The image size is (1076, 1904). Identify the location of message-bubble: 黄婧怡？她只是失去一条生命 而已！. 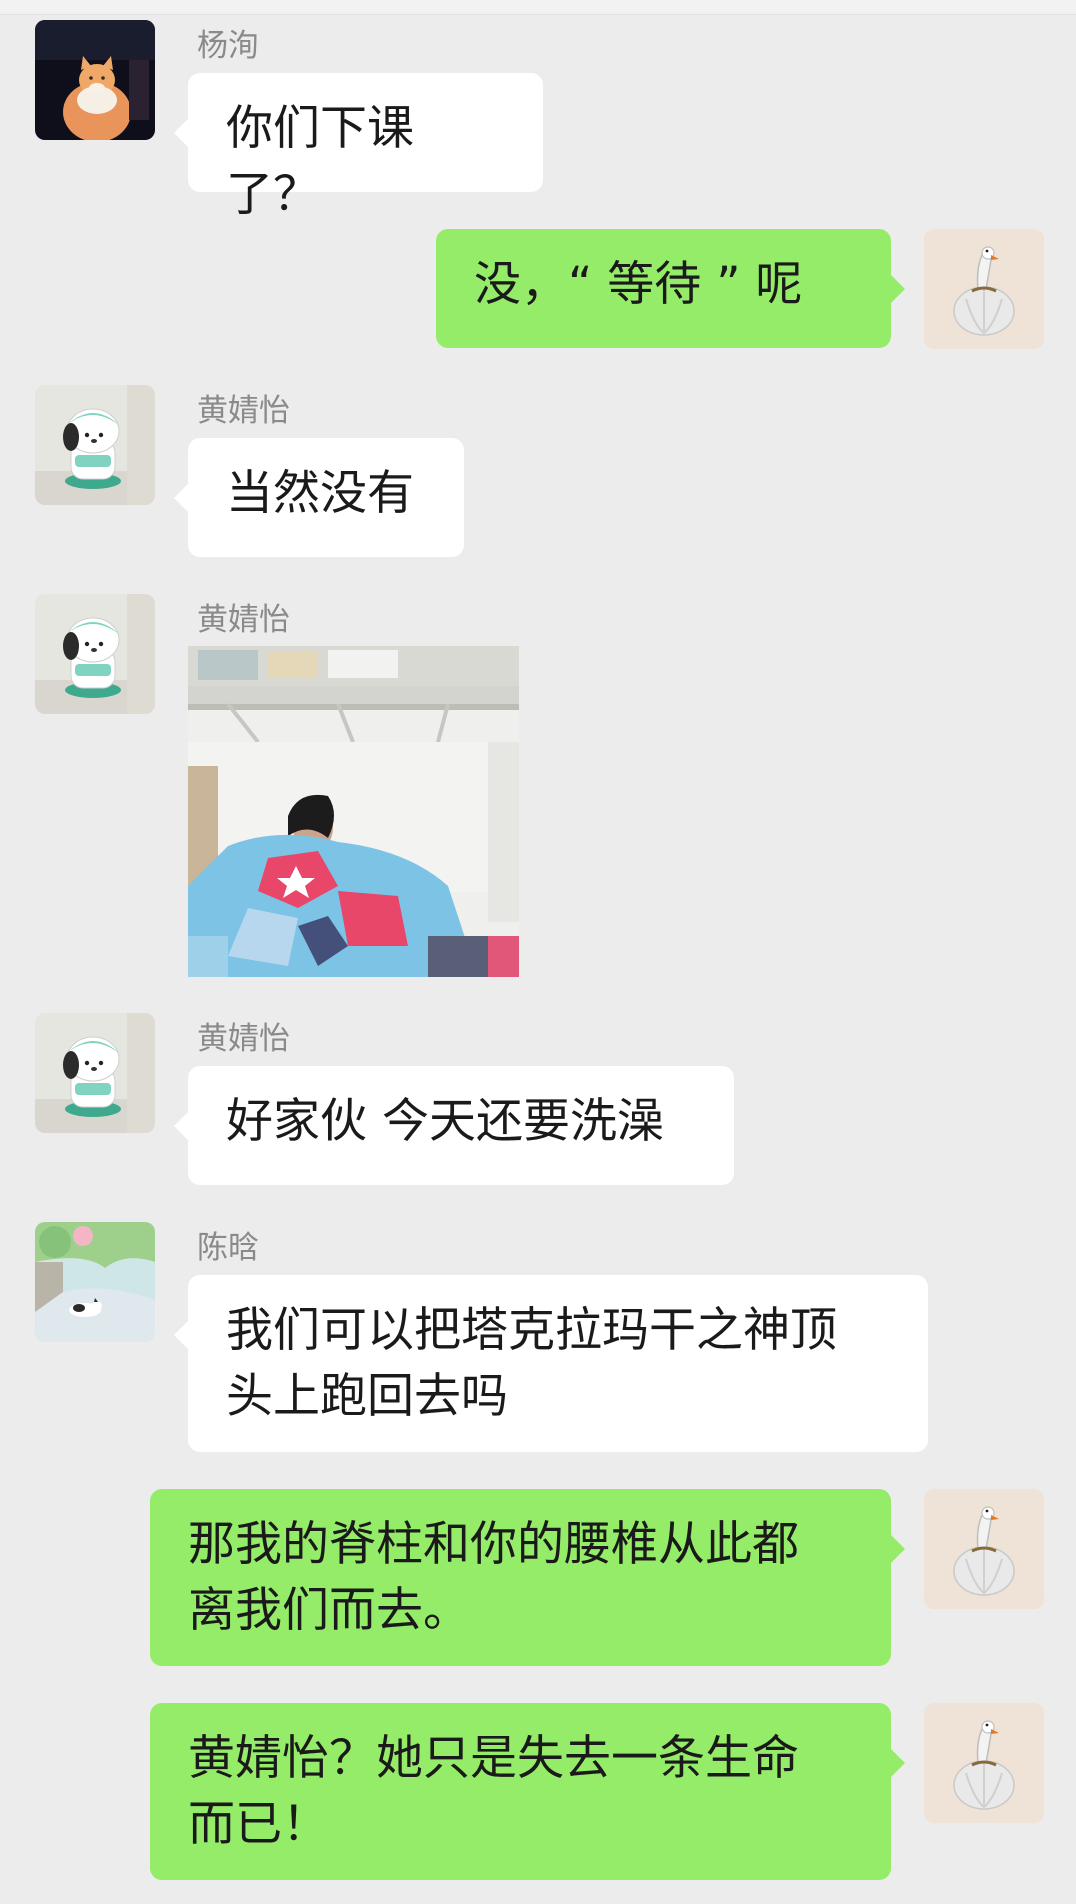
(527, 1791).